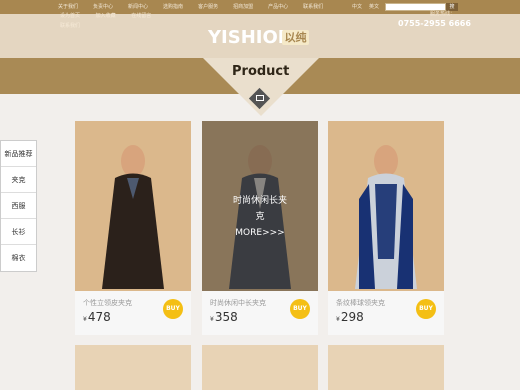 This screenshot has width=520, height=390. What do you see at coordinates (103, 6) in the screenshot?
I see `top-nav-item: 负责中心` at bounding box center [103, 6].